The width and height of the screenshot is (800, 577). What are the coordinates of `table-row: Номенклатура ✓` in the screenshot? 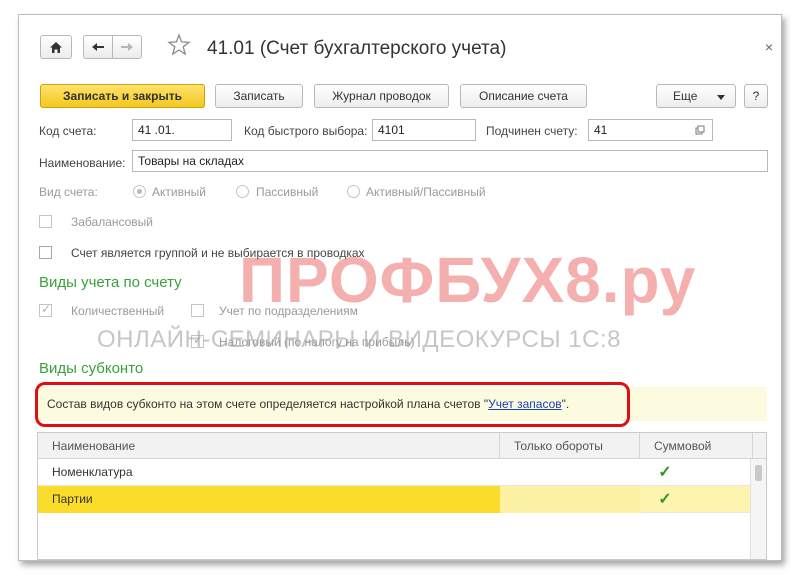 It's located at (394, 472).